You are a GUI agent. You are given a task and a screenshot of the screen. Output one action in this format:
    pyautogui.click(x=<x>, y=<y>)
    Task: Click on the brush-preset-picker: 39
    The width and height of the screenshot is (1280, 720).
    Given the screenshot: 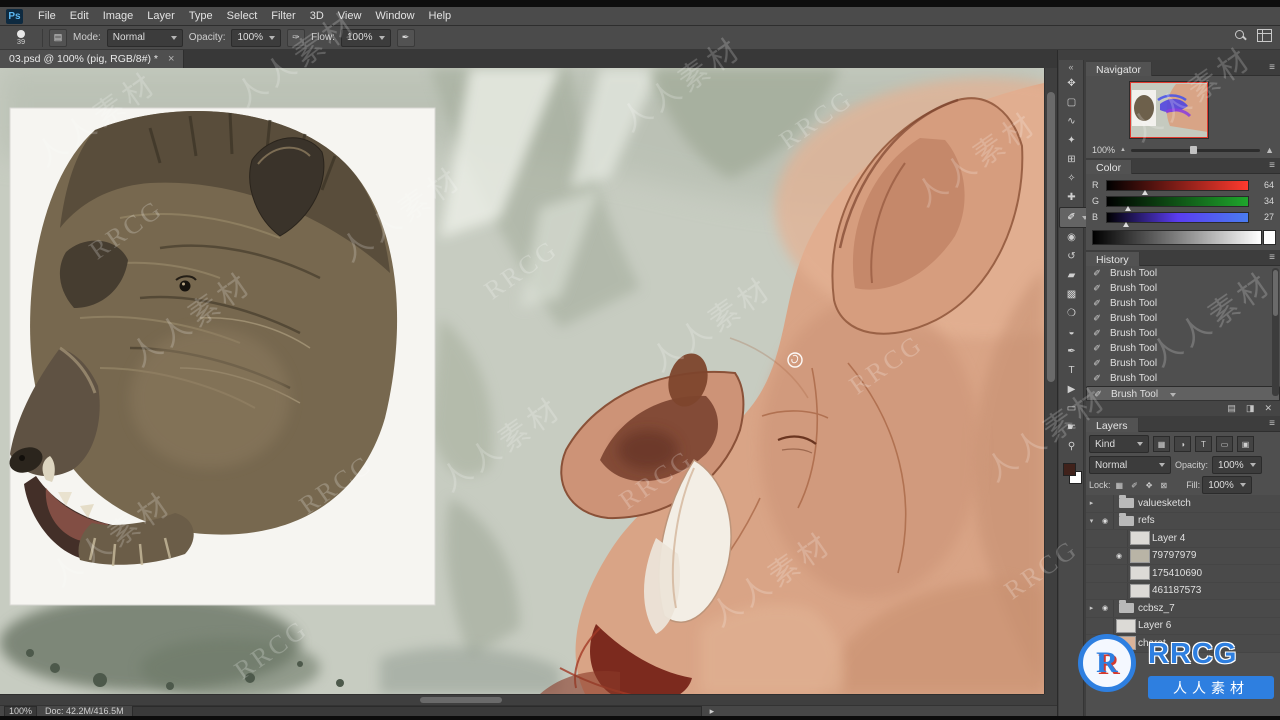 What is the action you would take?
    pyautogui.click(x=21, y=37)
    